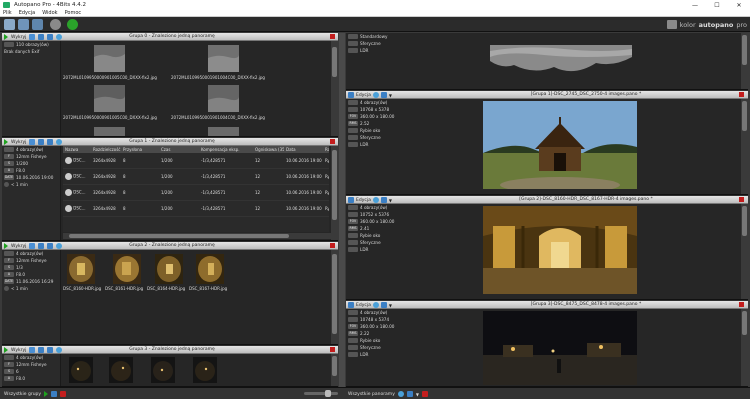 The width and height of the screenshot is (750, 399). I want to click on grid-view-icon, so click(37, 24).